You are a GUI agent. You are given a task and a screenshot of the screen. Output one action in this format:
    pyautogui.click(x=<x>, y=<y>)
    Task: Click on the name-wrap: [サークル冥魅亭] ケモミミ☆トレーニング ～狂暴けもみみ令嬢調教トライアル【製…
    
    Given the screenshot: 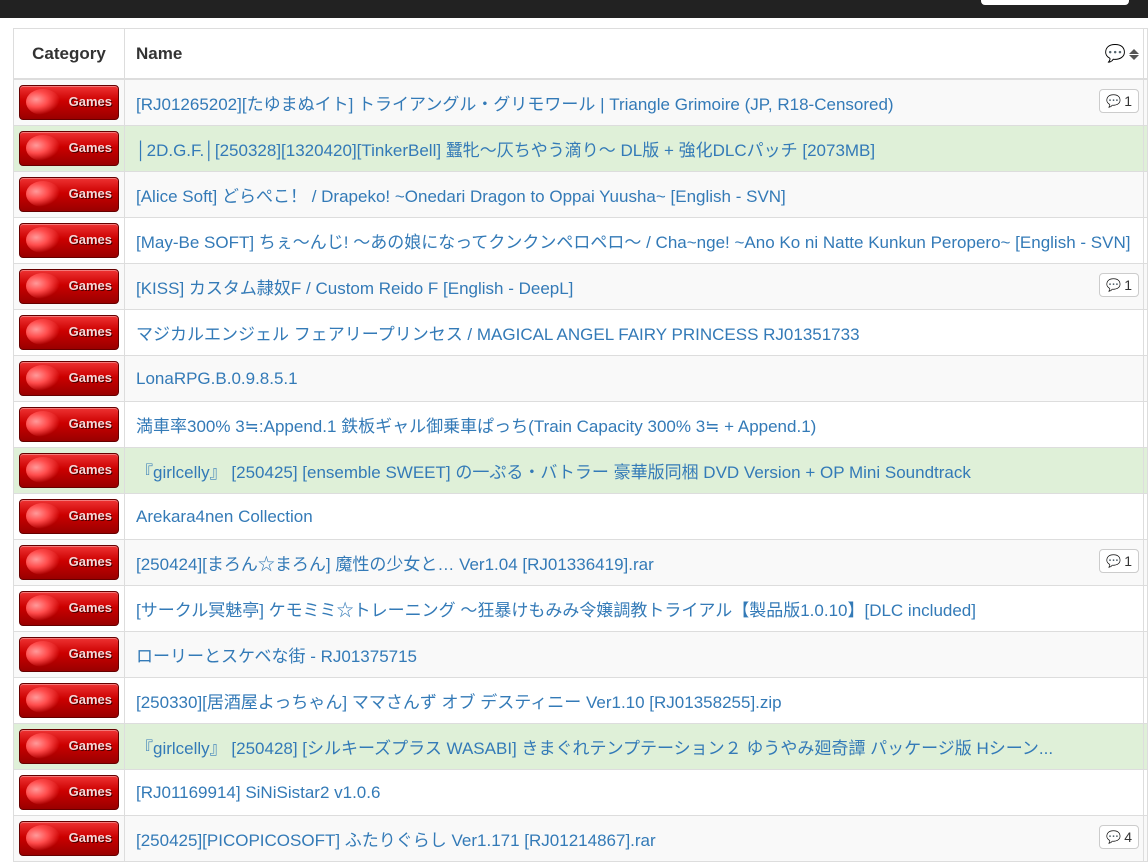 What is the action you would take?
    pyautogui.click(x=635, y=608)
    